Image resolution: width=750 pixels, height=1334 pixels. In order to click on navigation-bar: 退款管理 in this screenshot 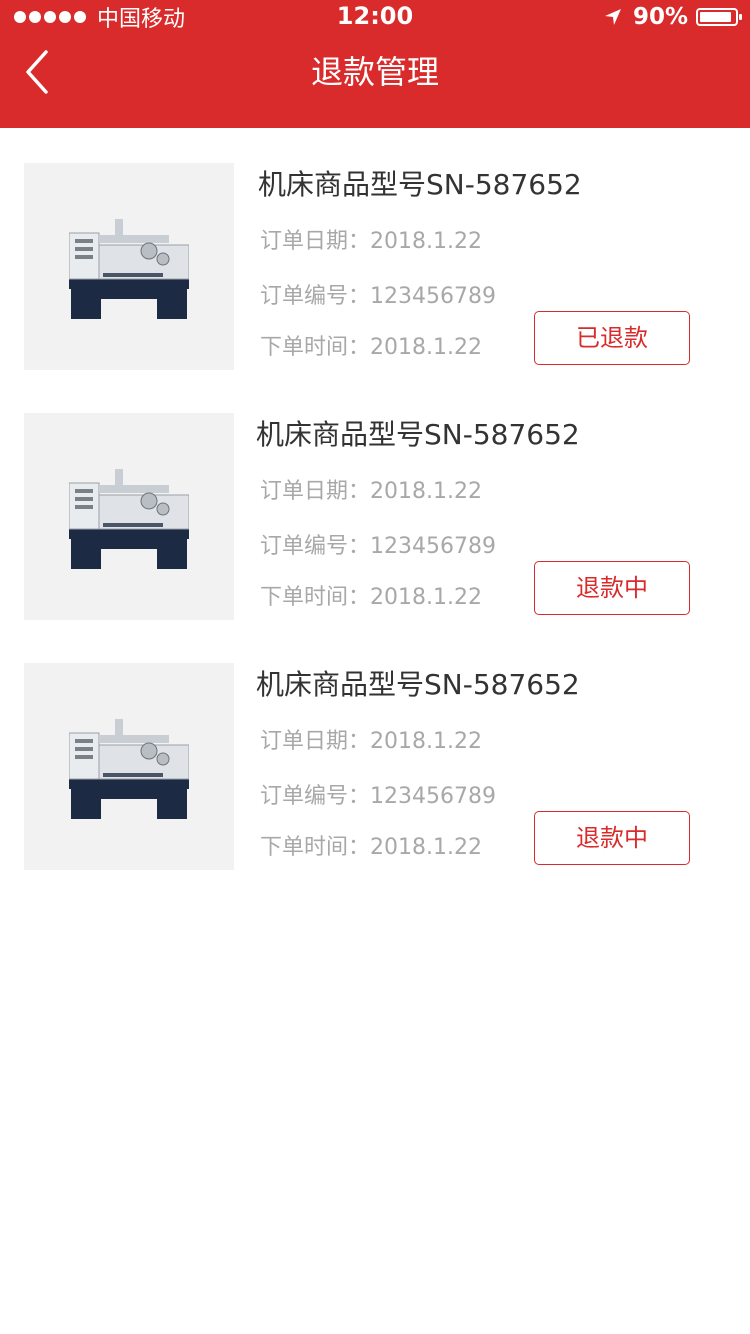, I will do `click(375, 81)`.